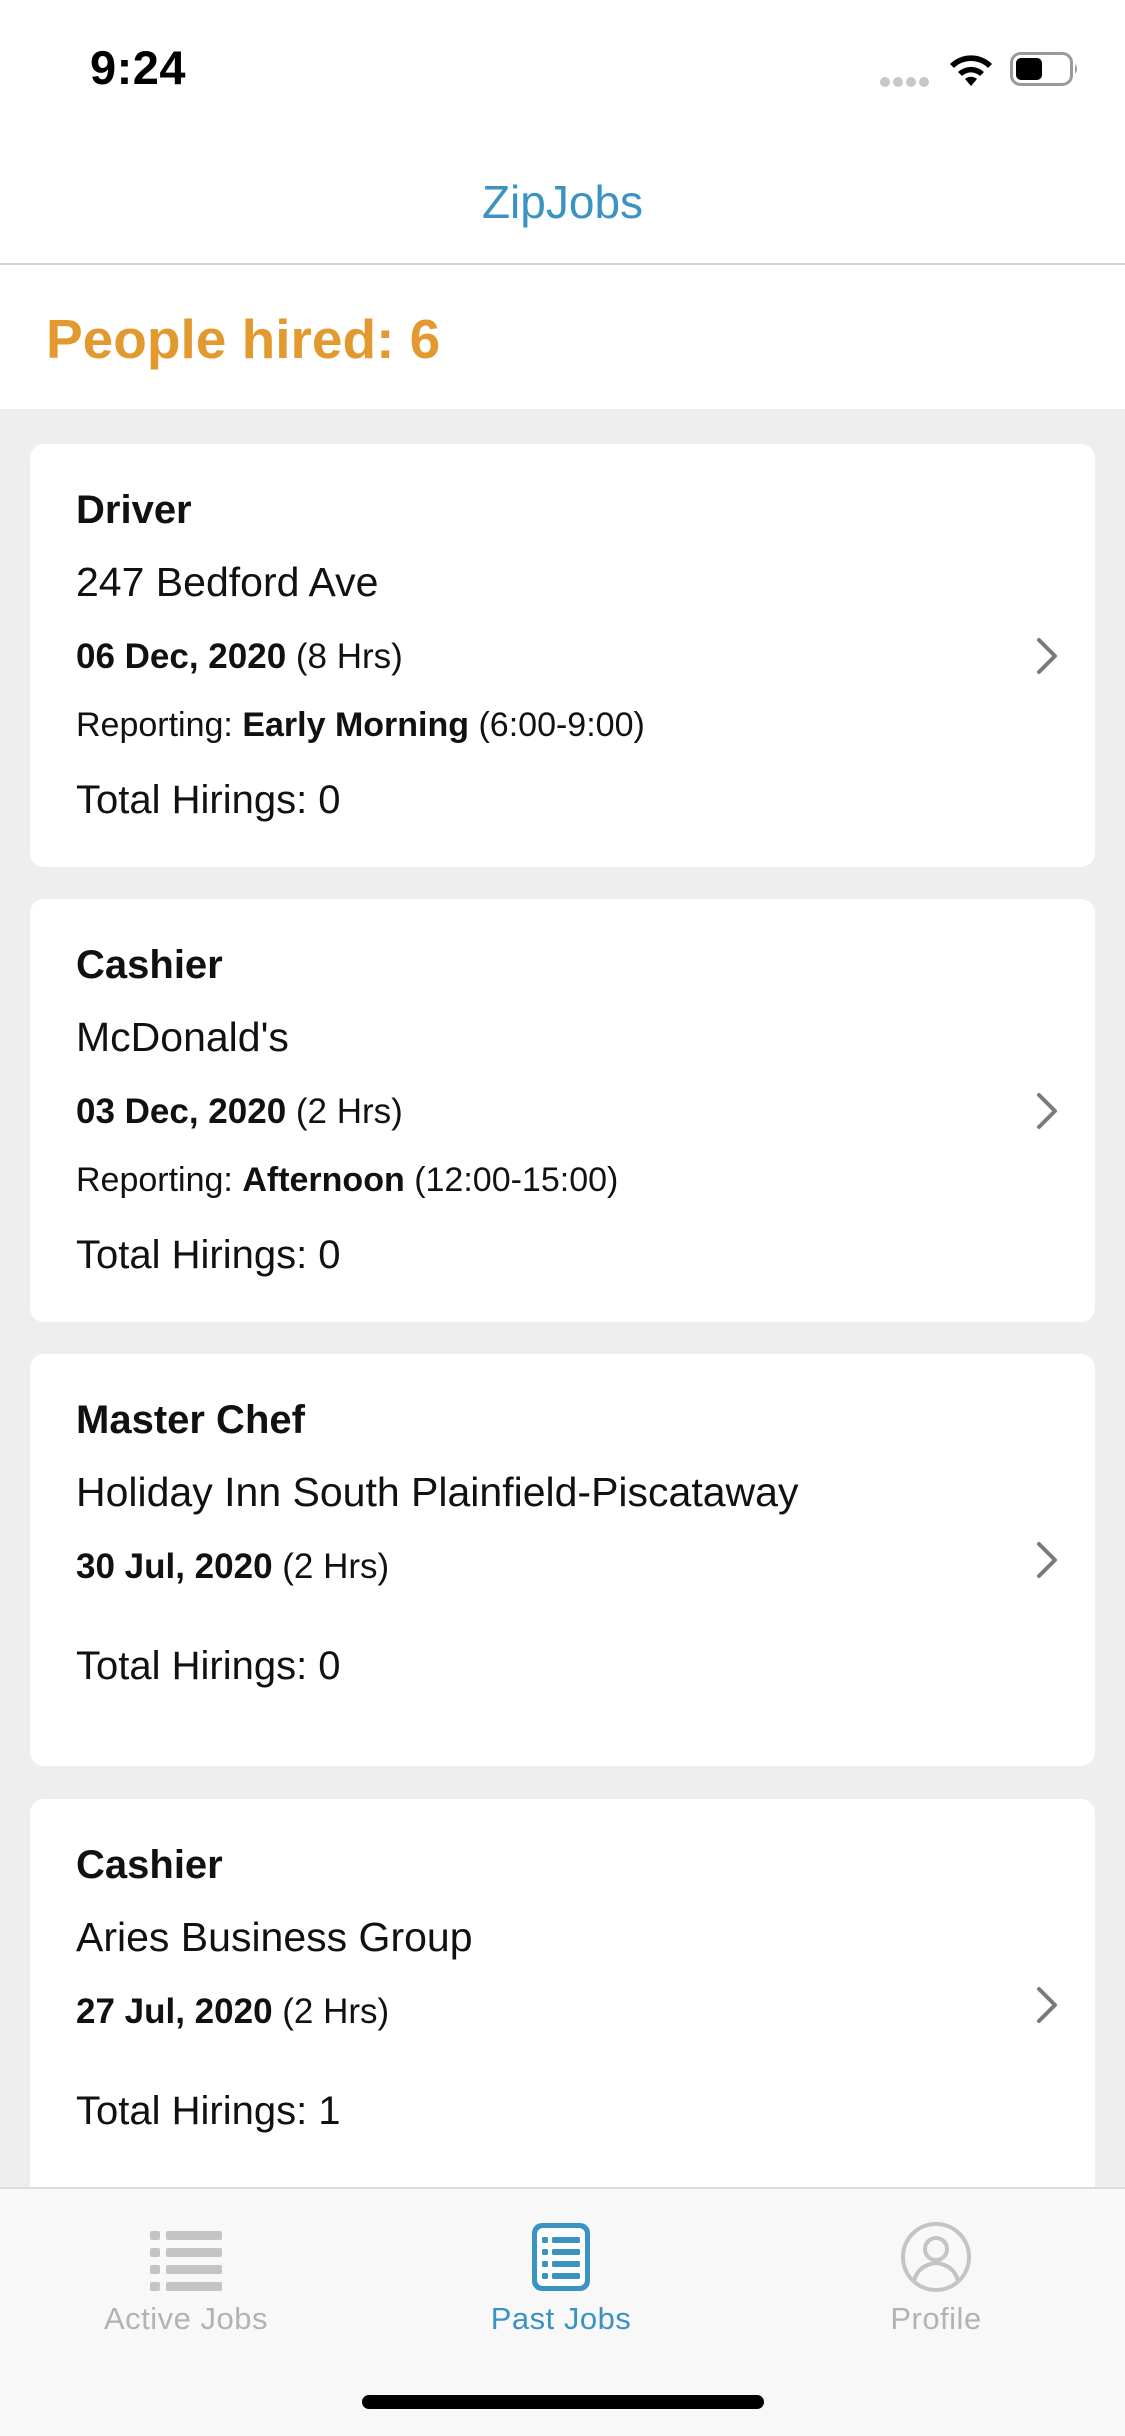 The height and width of the screenshot is (2436, 1125). I want to click on tab-past-jobs: Past Jobs, so click(561, 2279).